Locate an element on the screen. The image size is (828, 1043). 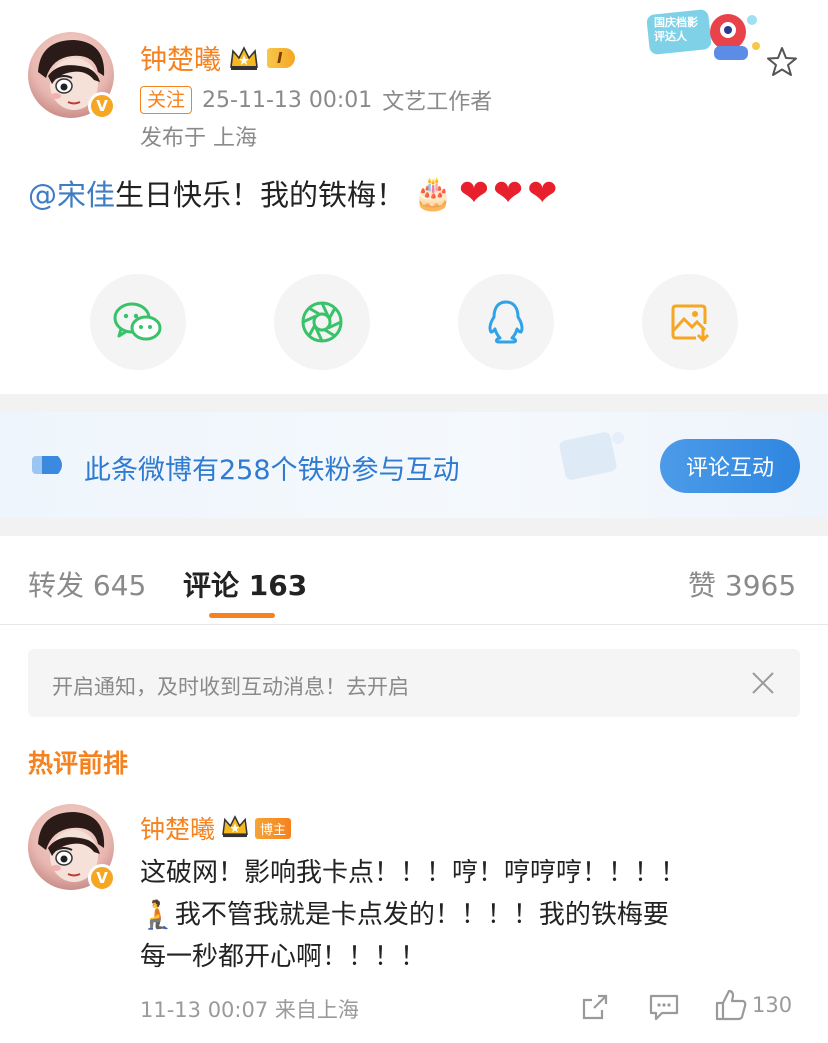
author-role-badge: 博主 is located at coordinates (273, 828).